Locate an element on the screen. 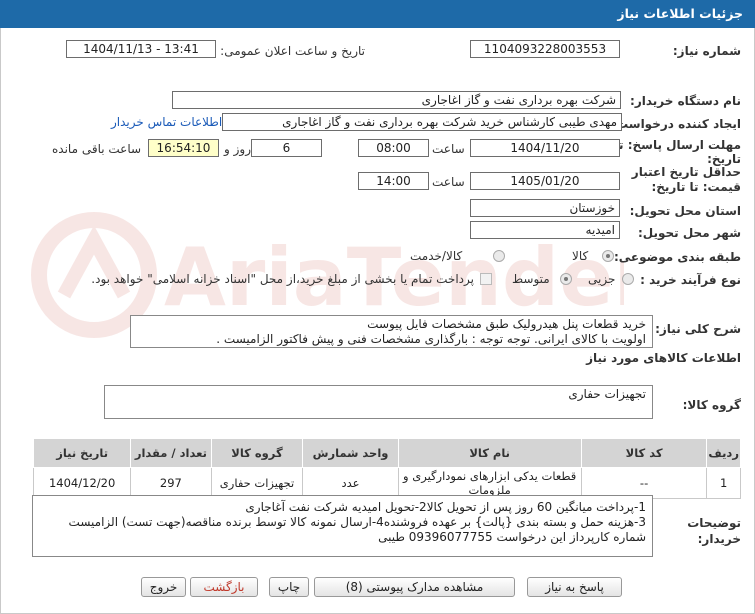  deadline-date-field: 1404/11/20 is located at coordinates (545, 148).